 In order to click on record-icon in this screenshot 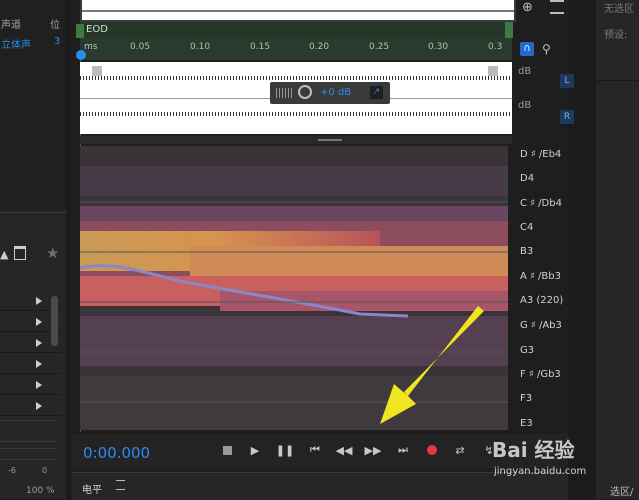, I will do `click(432, 450)`.